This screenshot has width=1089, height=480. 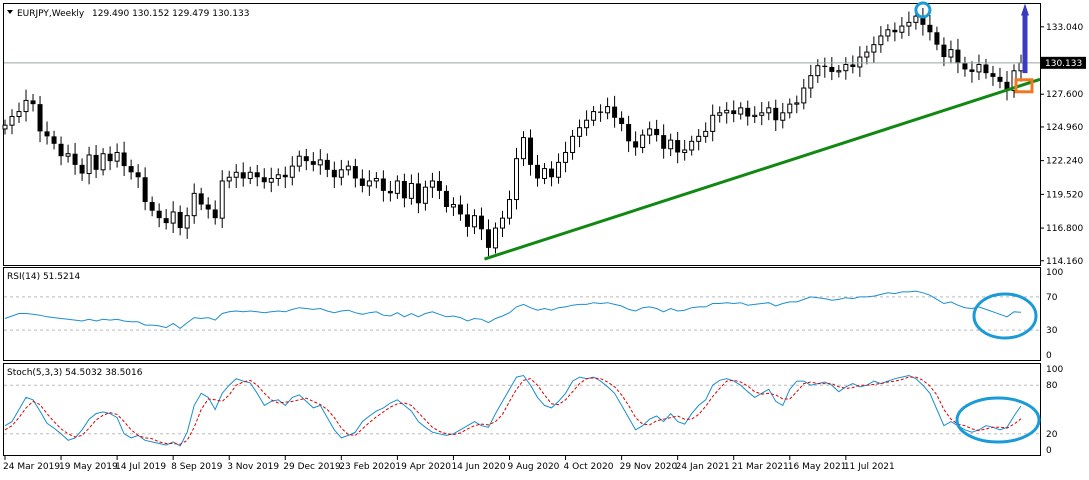 What do you see at coordinates (869, 467) in the screenshot?
I see `x-tick-label: 11 Jul 2021` at bounding box center [869, 467].